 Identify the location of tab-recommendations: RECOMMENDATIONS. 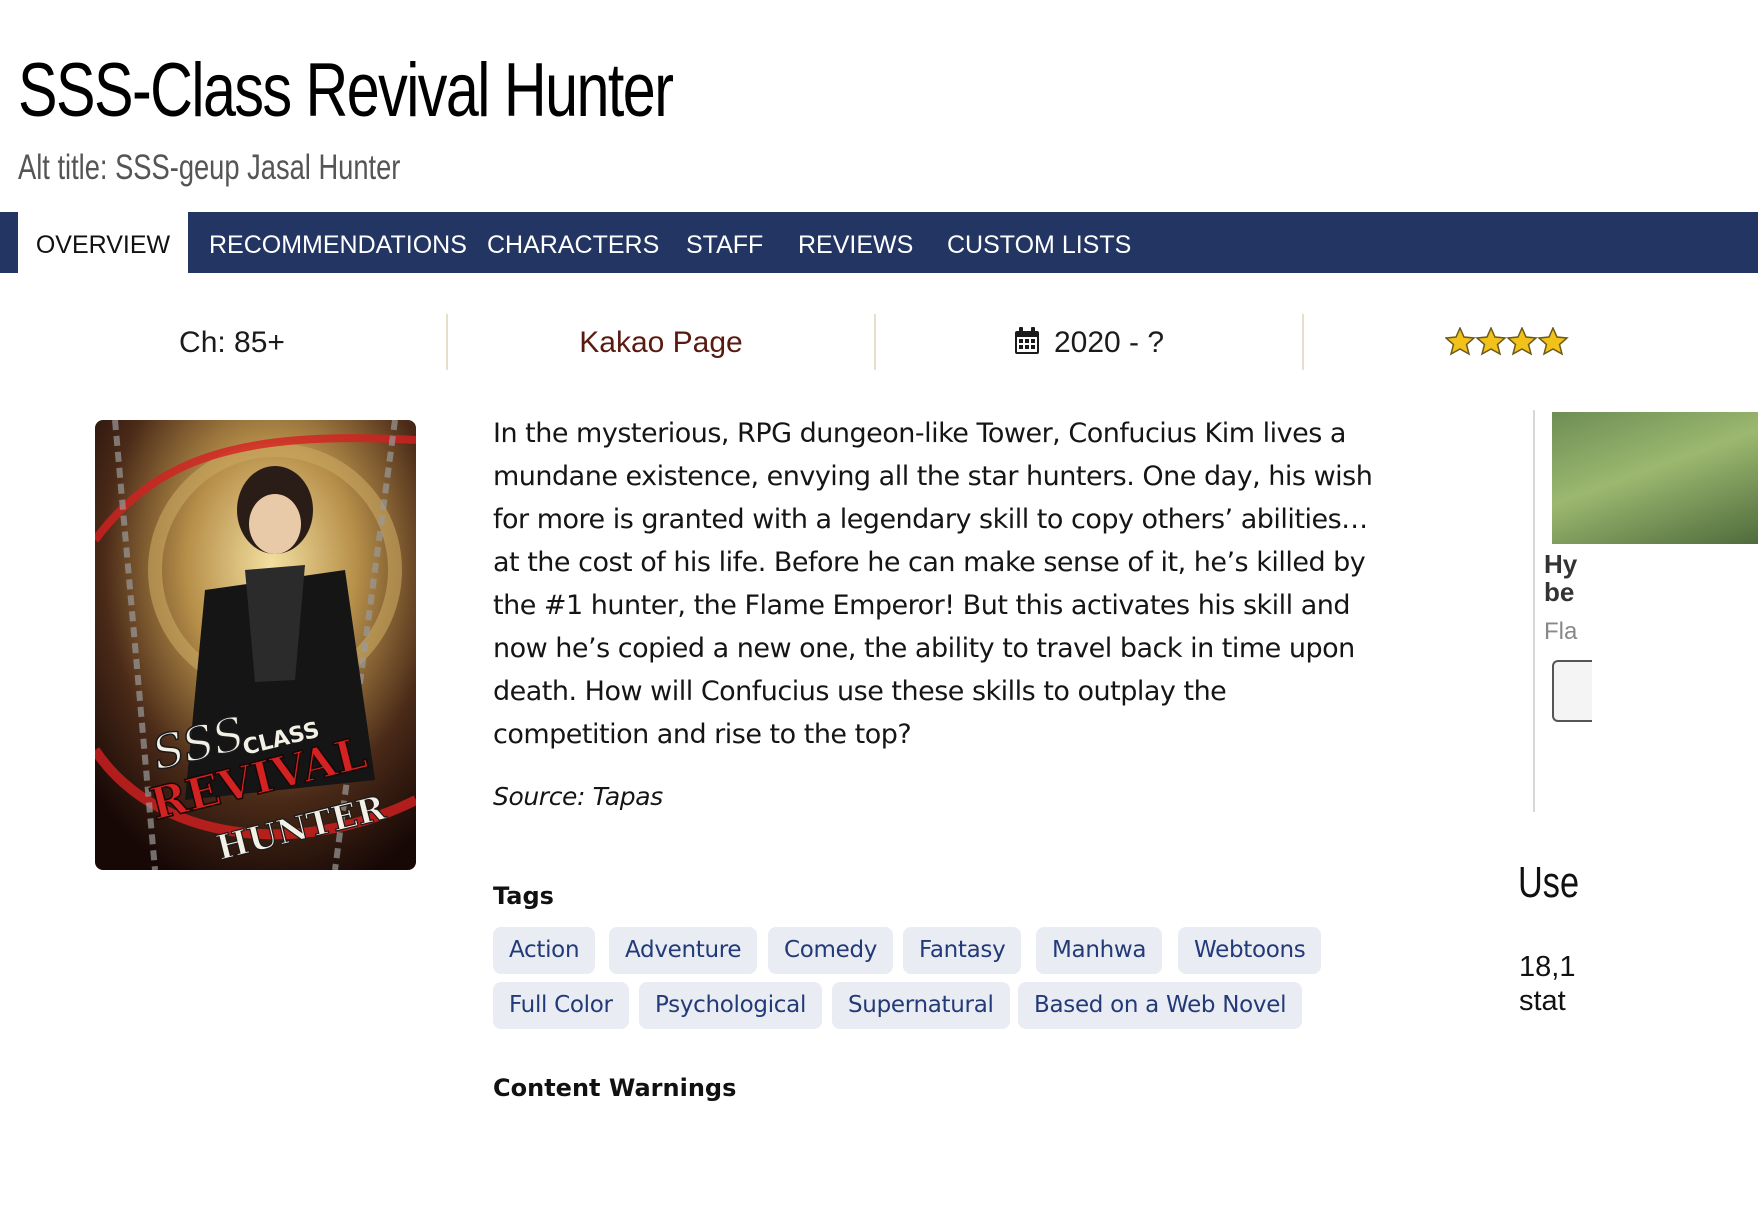
(338, 242).